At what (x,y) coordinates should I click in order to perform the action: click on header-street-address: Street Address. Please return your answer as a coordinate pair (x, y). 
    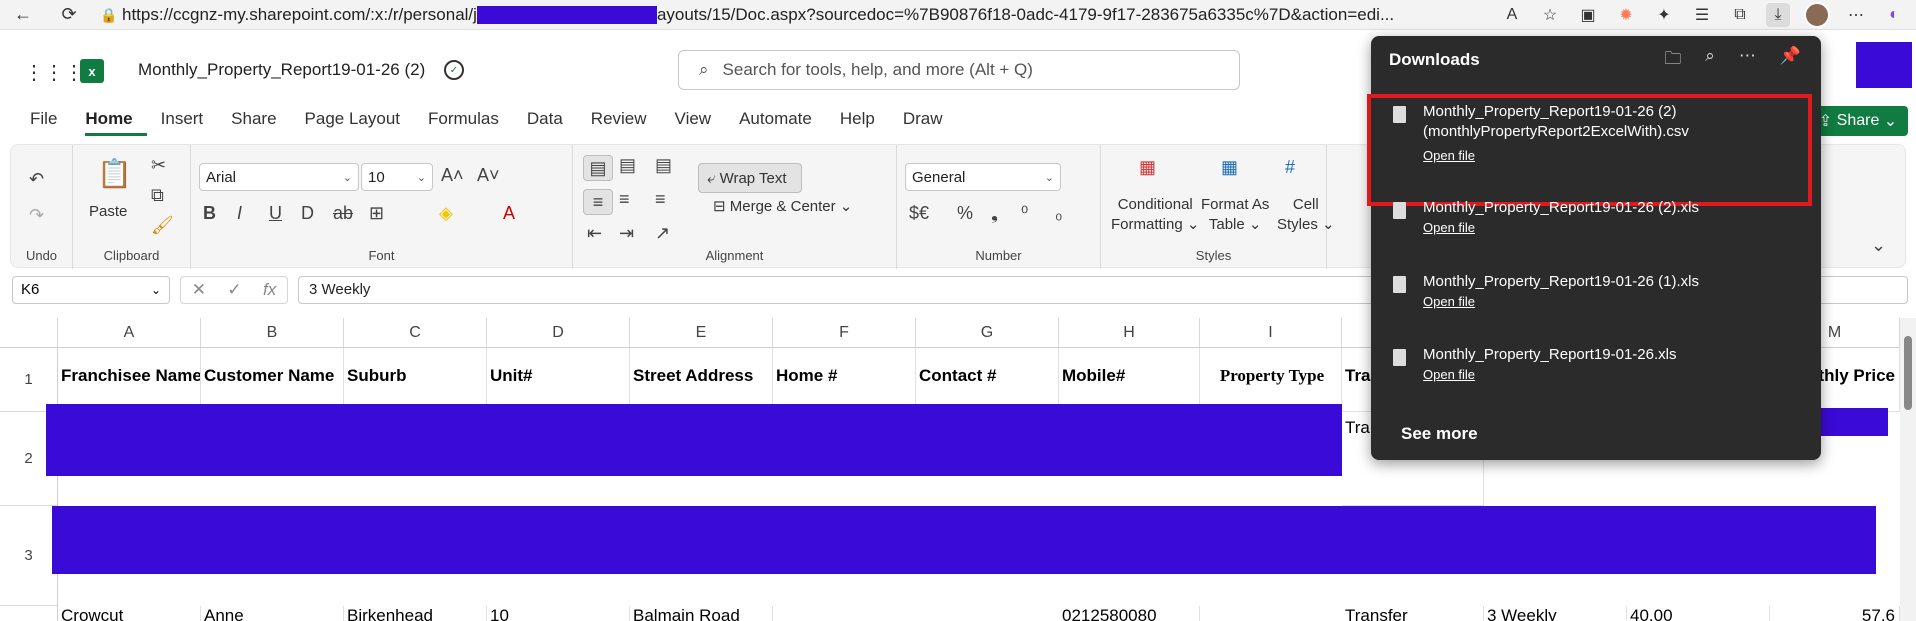
    Looking at the image, I should click on (701, 380).